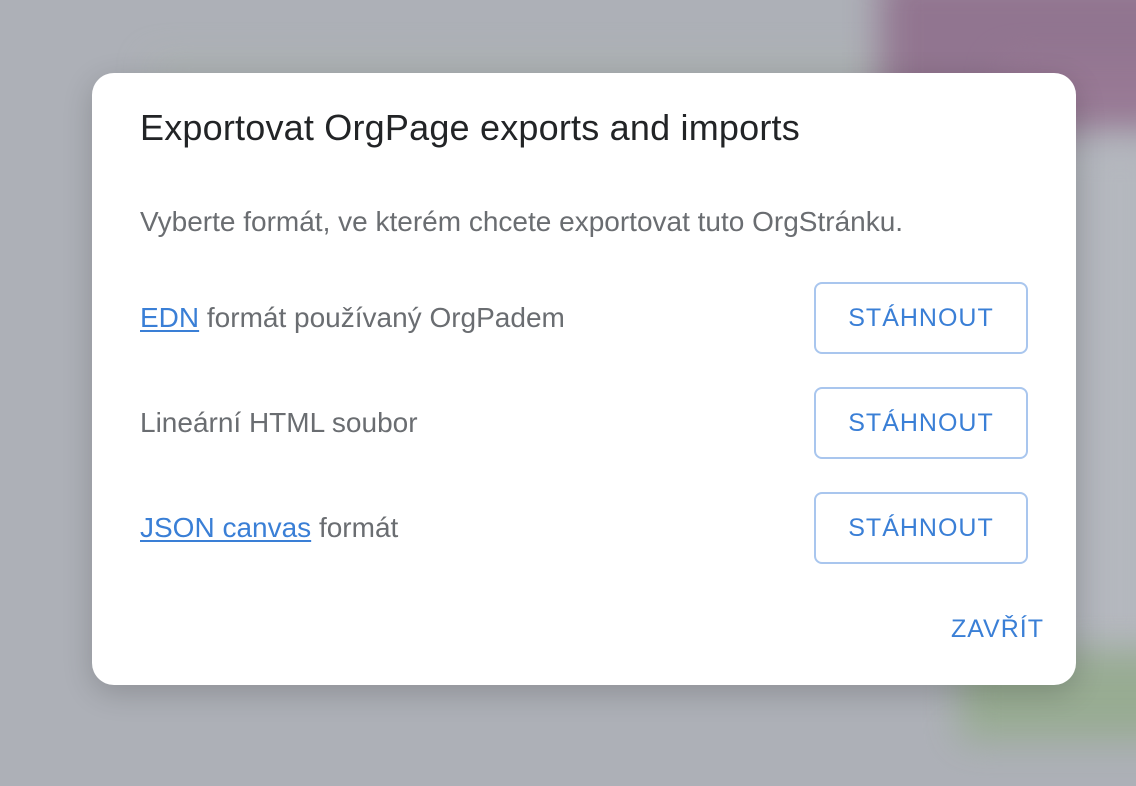 This screenshot has height=786, width=1136. I want to click on format-description: Lineární HTML soubor, so click(279, 422).